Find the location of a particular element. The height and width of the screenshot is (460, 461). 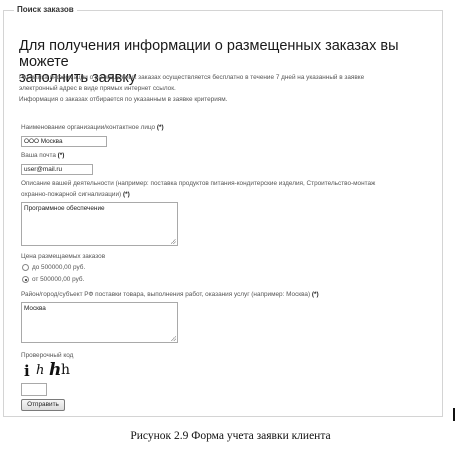

email-label: Ваша почта (*) is located at coordinates (42, 155).